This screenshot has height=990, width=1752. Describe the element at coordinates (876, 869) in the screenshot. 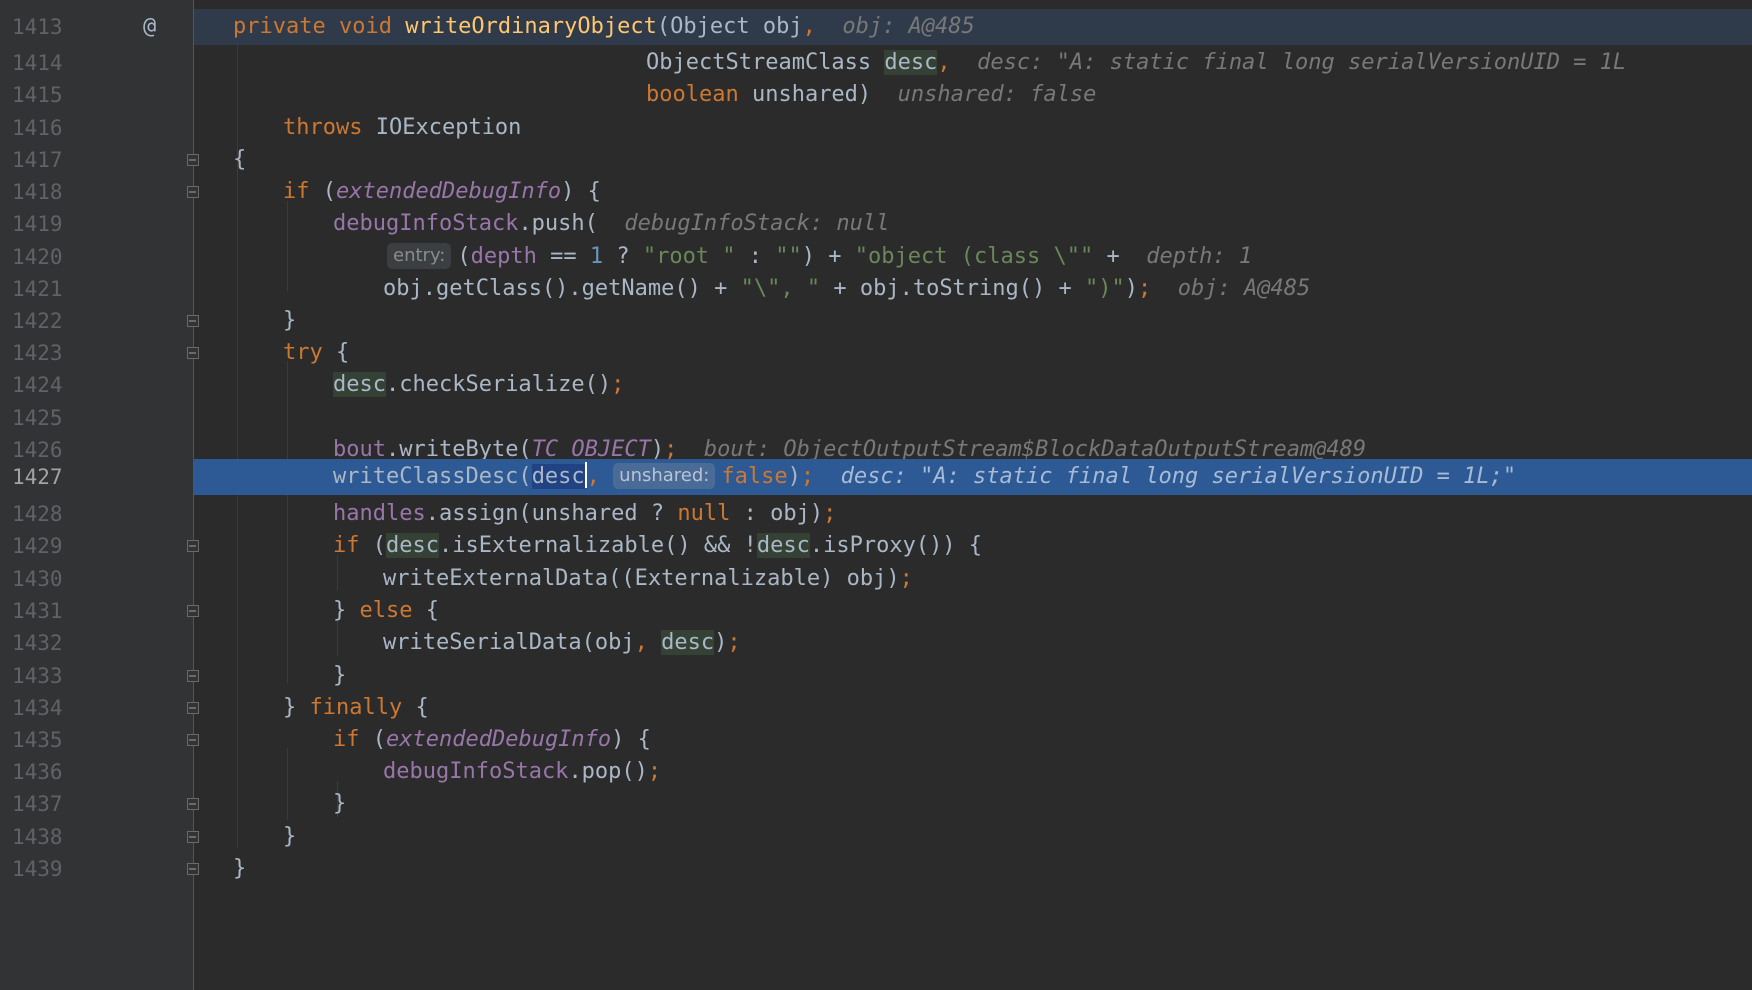

I see `code-line: 1439 }` at that location.